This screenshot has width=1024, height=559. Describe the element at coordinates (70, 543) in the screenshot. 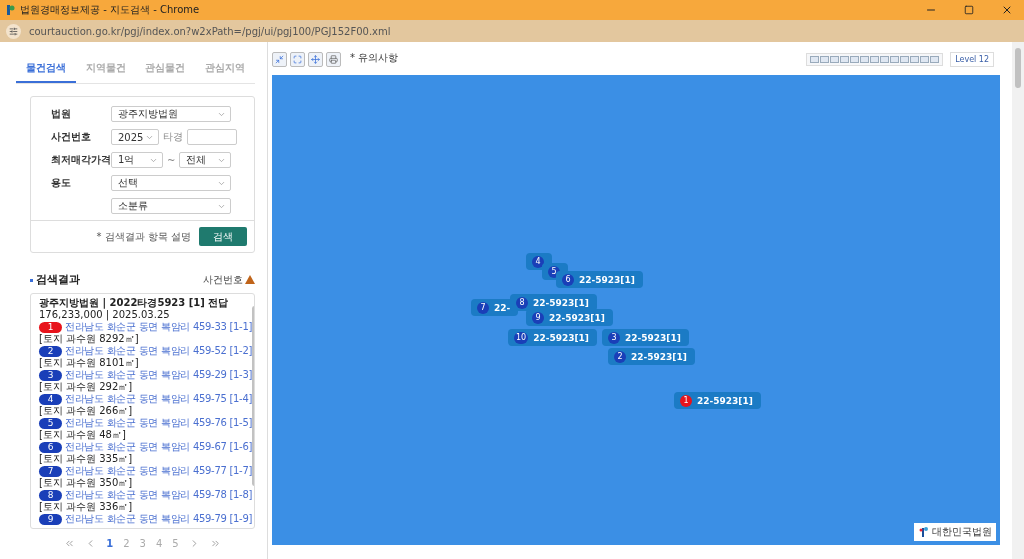

I see `first-page-icon` at that location.